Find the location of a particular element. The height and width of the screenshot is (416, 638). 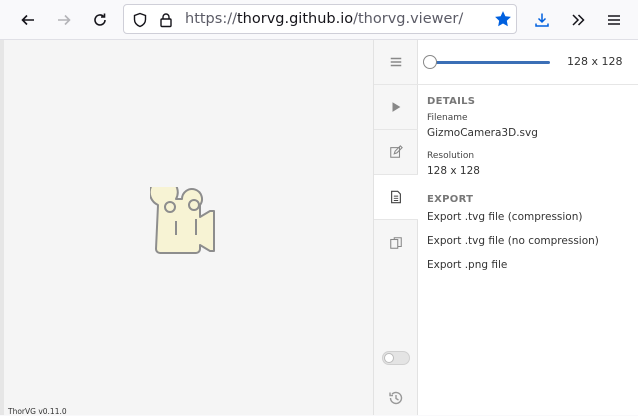

copy-button is located at coordinates (396, 242).